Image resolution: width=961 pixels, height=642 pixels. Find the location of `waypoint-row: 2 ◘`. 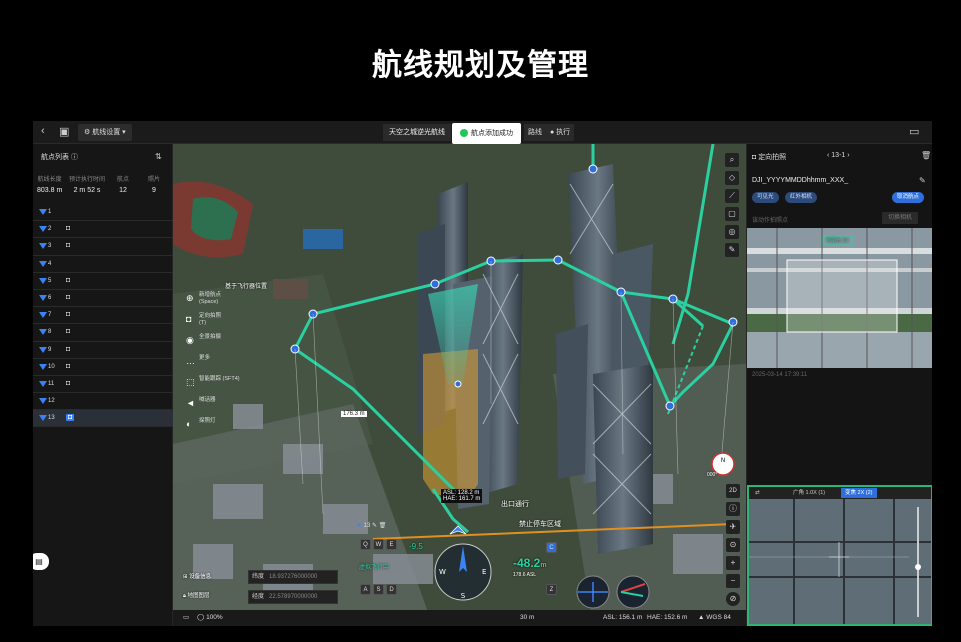

waypoint-row: 2 ◘ is located at coordinates (103, 230).